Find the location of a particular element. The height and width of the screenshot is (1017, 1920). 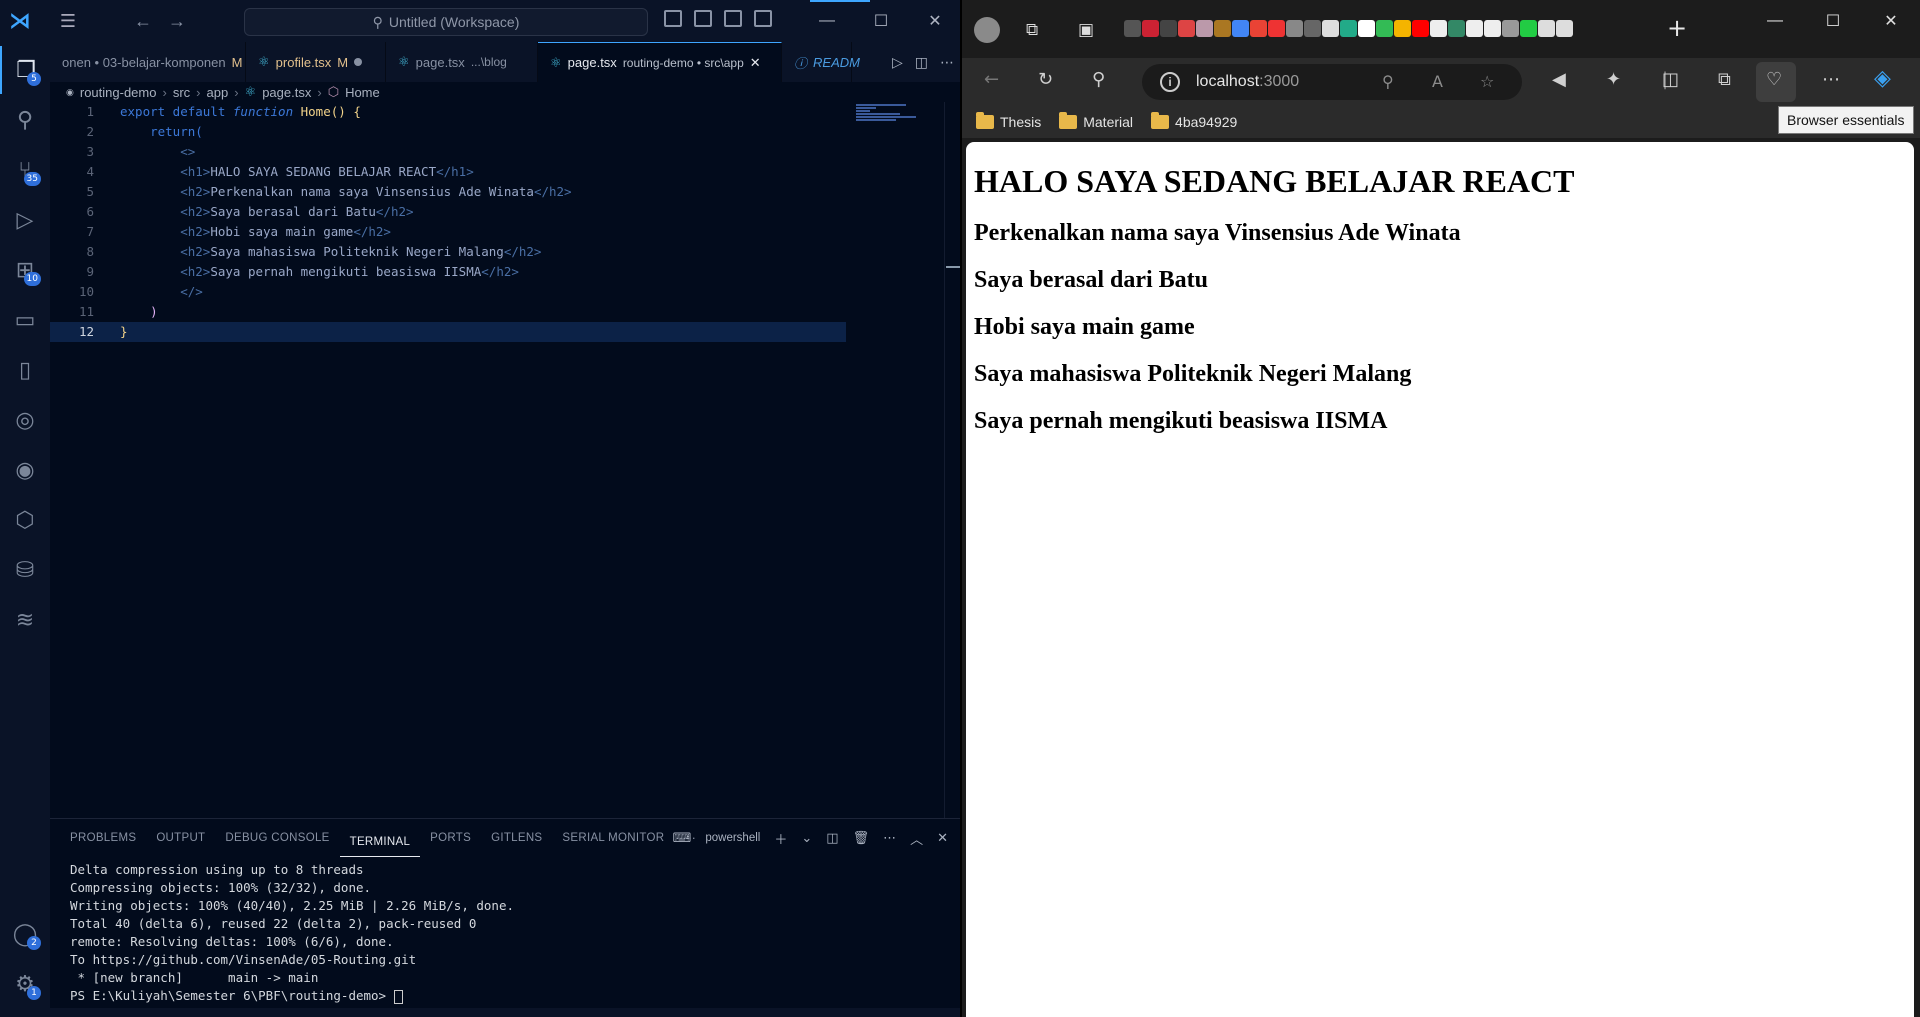

toggle-primary-sidebar-icon is located at coordinates (673, 18).